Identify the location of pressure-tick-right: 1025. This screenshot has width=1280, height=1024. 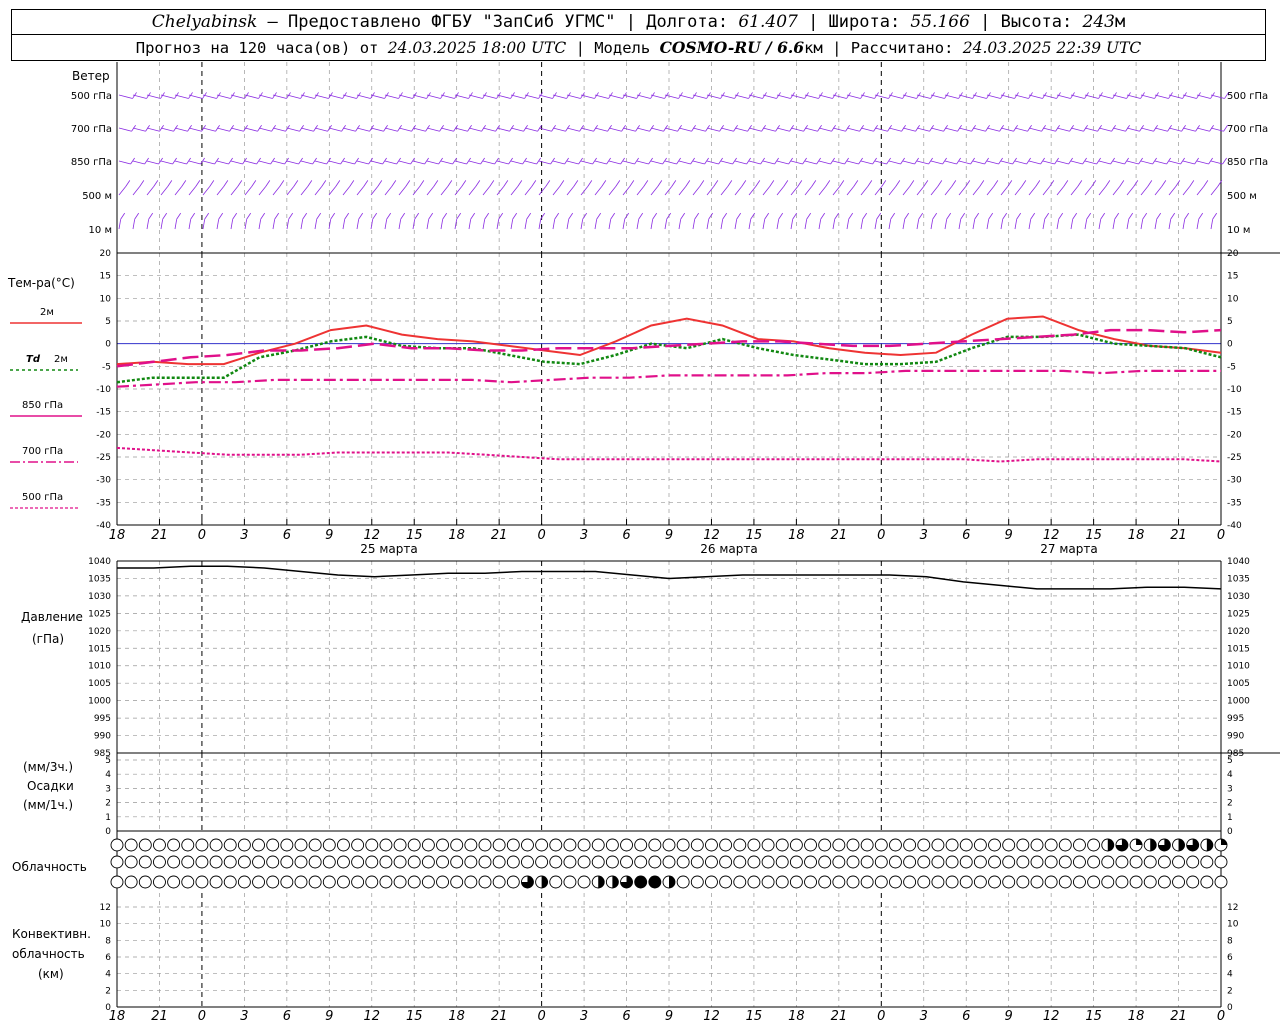
(1238, 614).